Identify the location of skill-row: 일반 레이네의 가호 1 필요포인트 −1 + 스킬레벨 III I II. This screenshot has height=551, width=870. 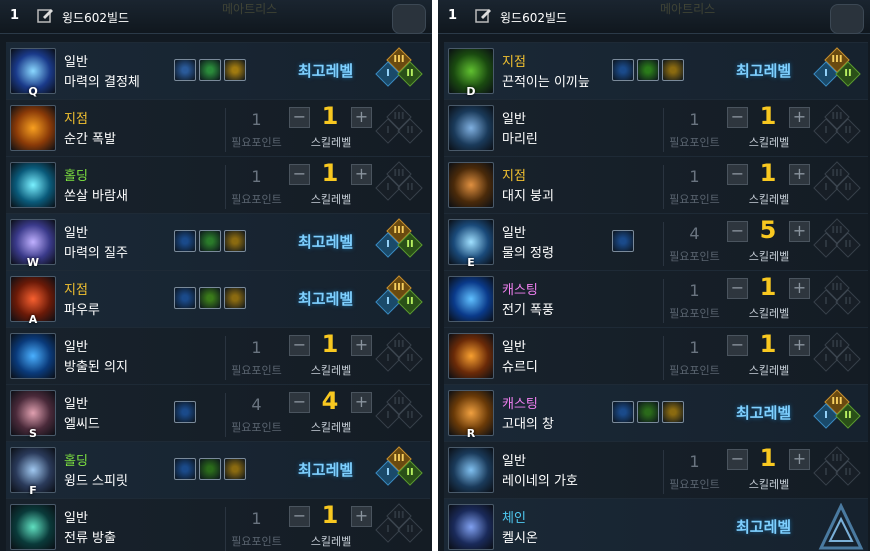
(656, 469).